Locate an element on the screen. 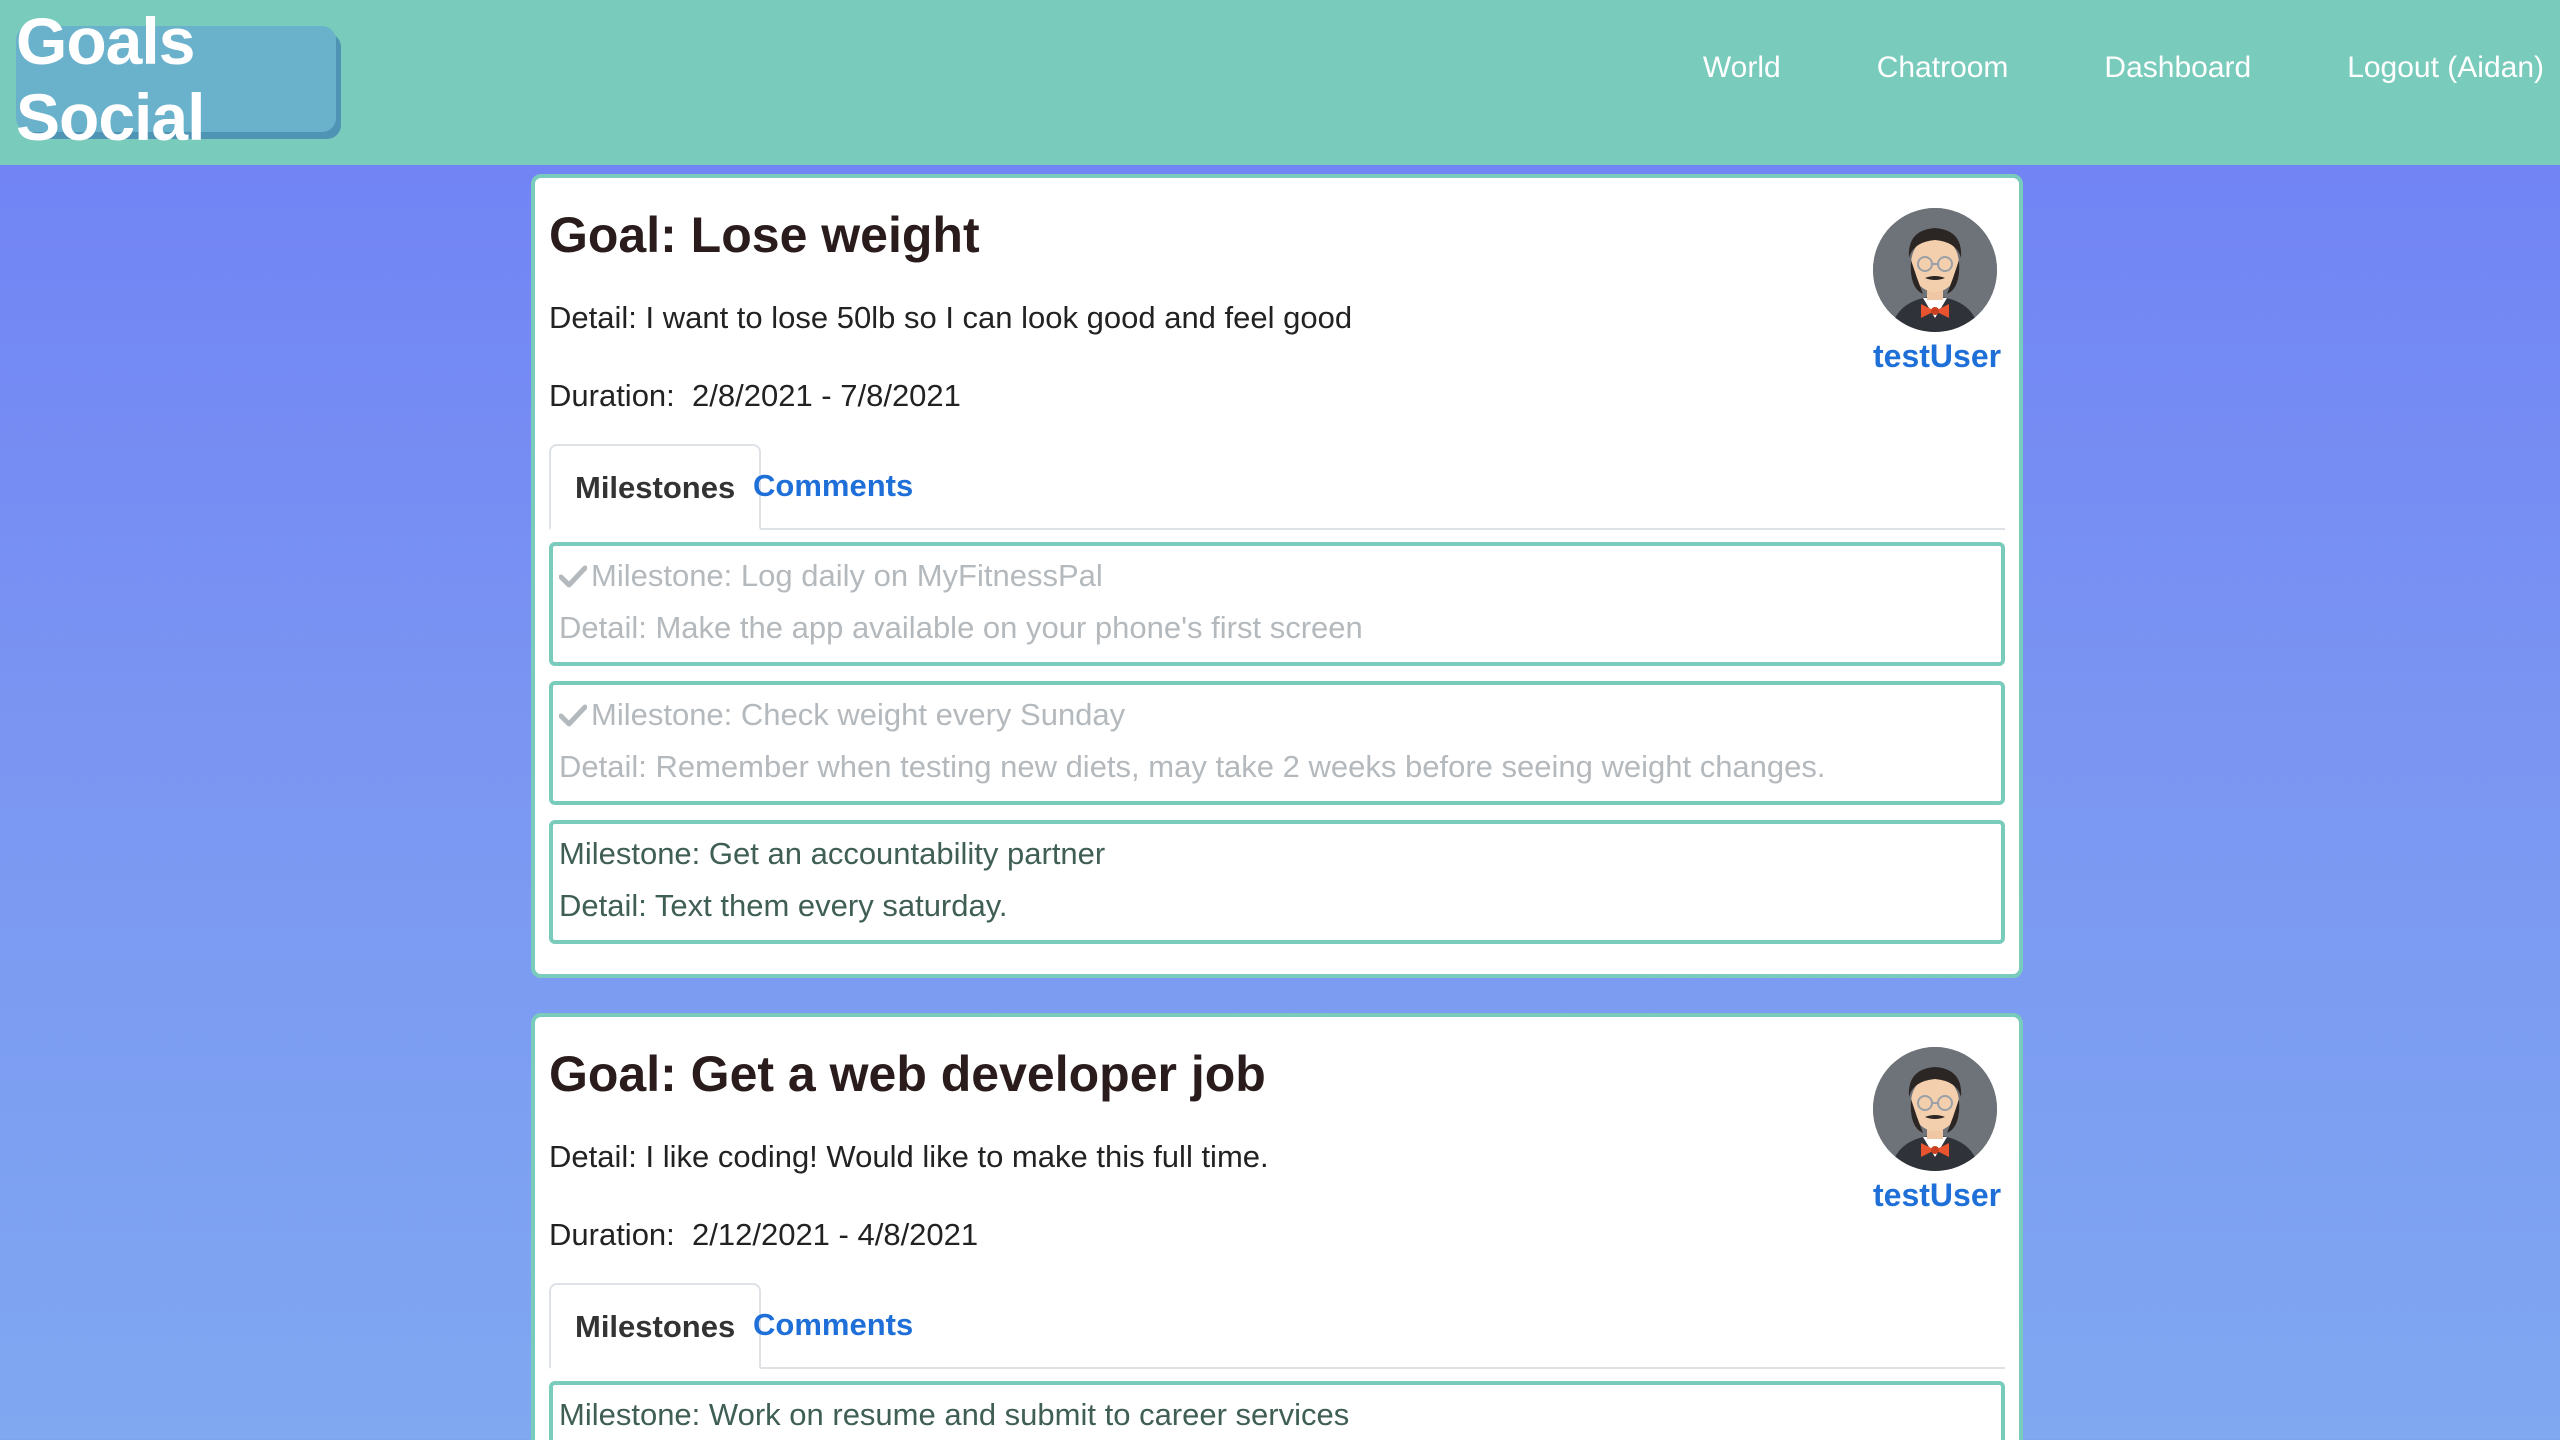 The height and width of the screenshot is (1440, 2560). nav-link-chatroom: Chatroom is located at coordinates (1943, 68).